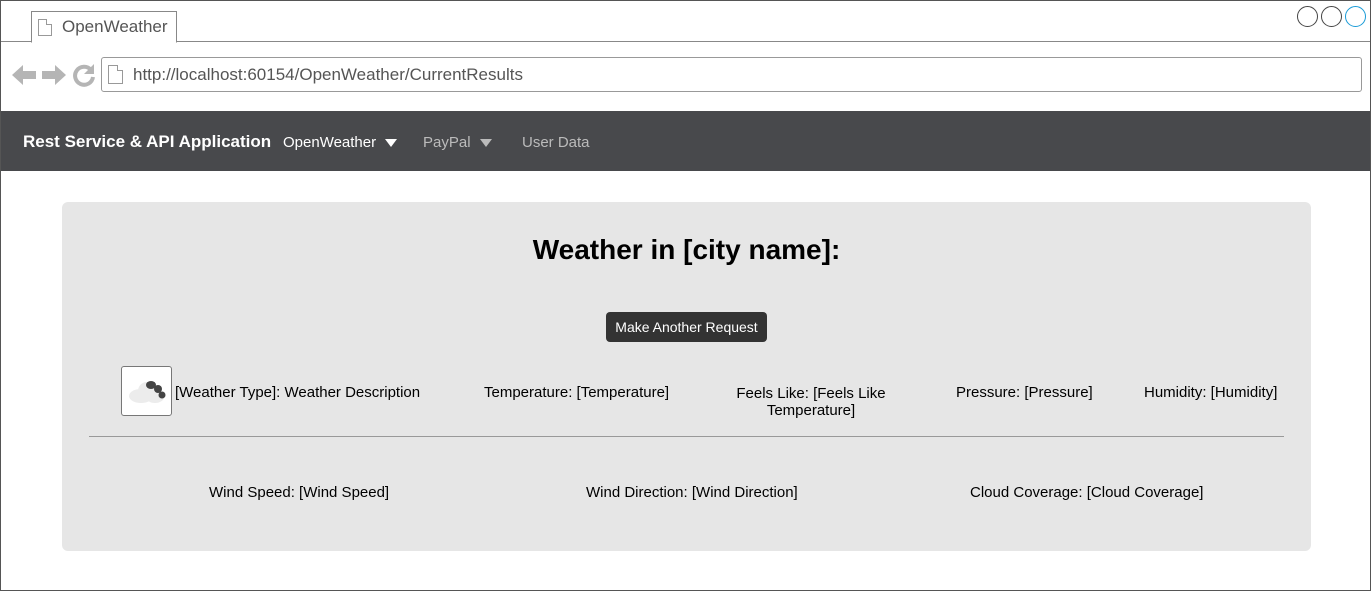 Image resolution: width=1371 pixels, height=591 pixels. I want to click on reload-icon, so click(84, 75).